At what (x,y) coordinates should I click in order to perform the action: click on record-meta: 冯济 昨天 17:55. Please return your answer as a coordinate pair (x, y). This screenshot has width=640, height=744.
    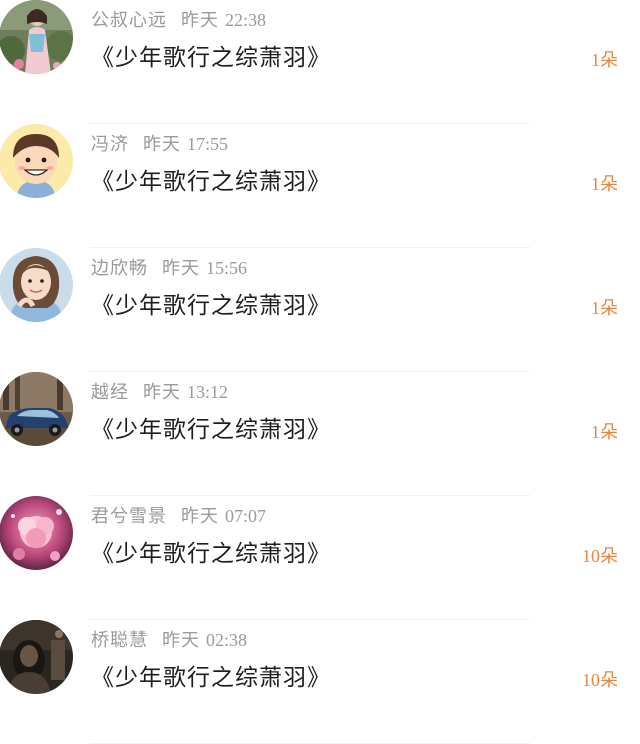
    Looking at the image, I should click on (159, 143).